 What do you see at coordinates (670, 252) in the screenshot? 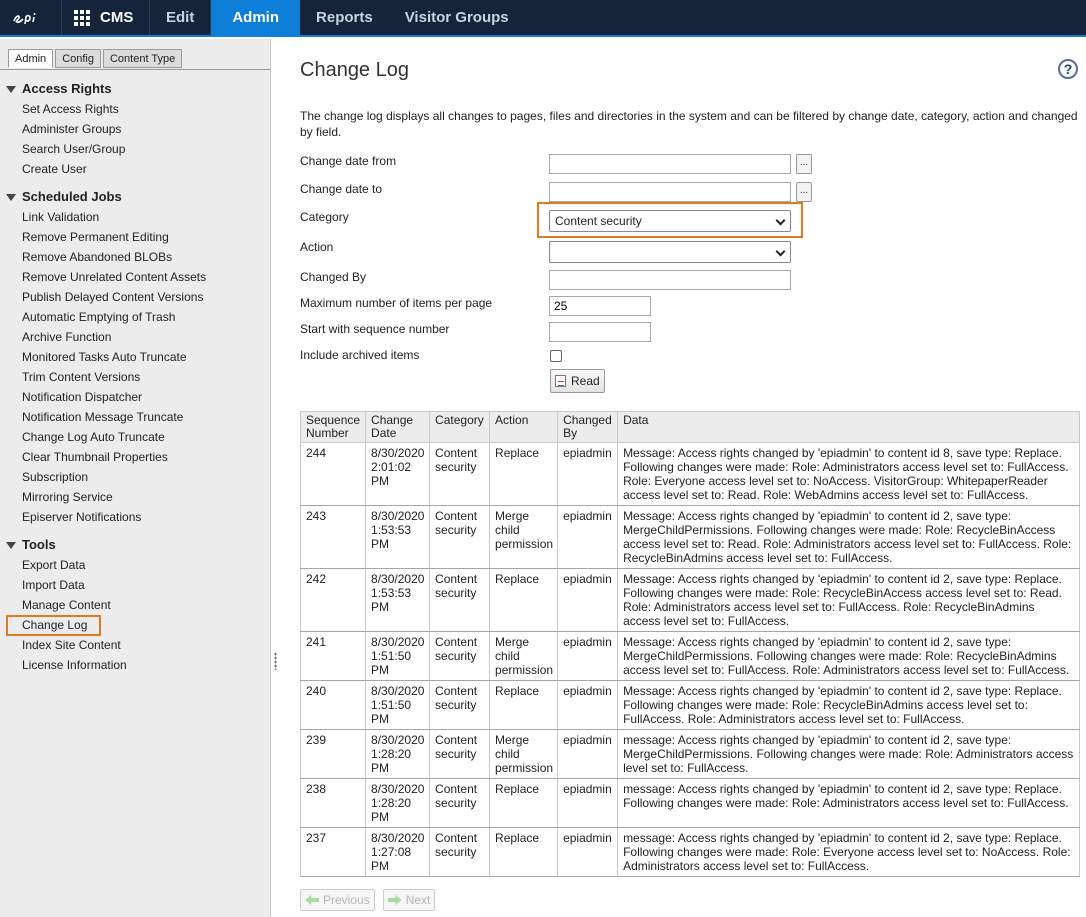
I see `action-select` at bounding box center [670, 252].